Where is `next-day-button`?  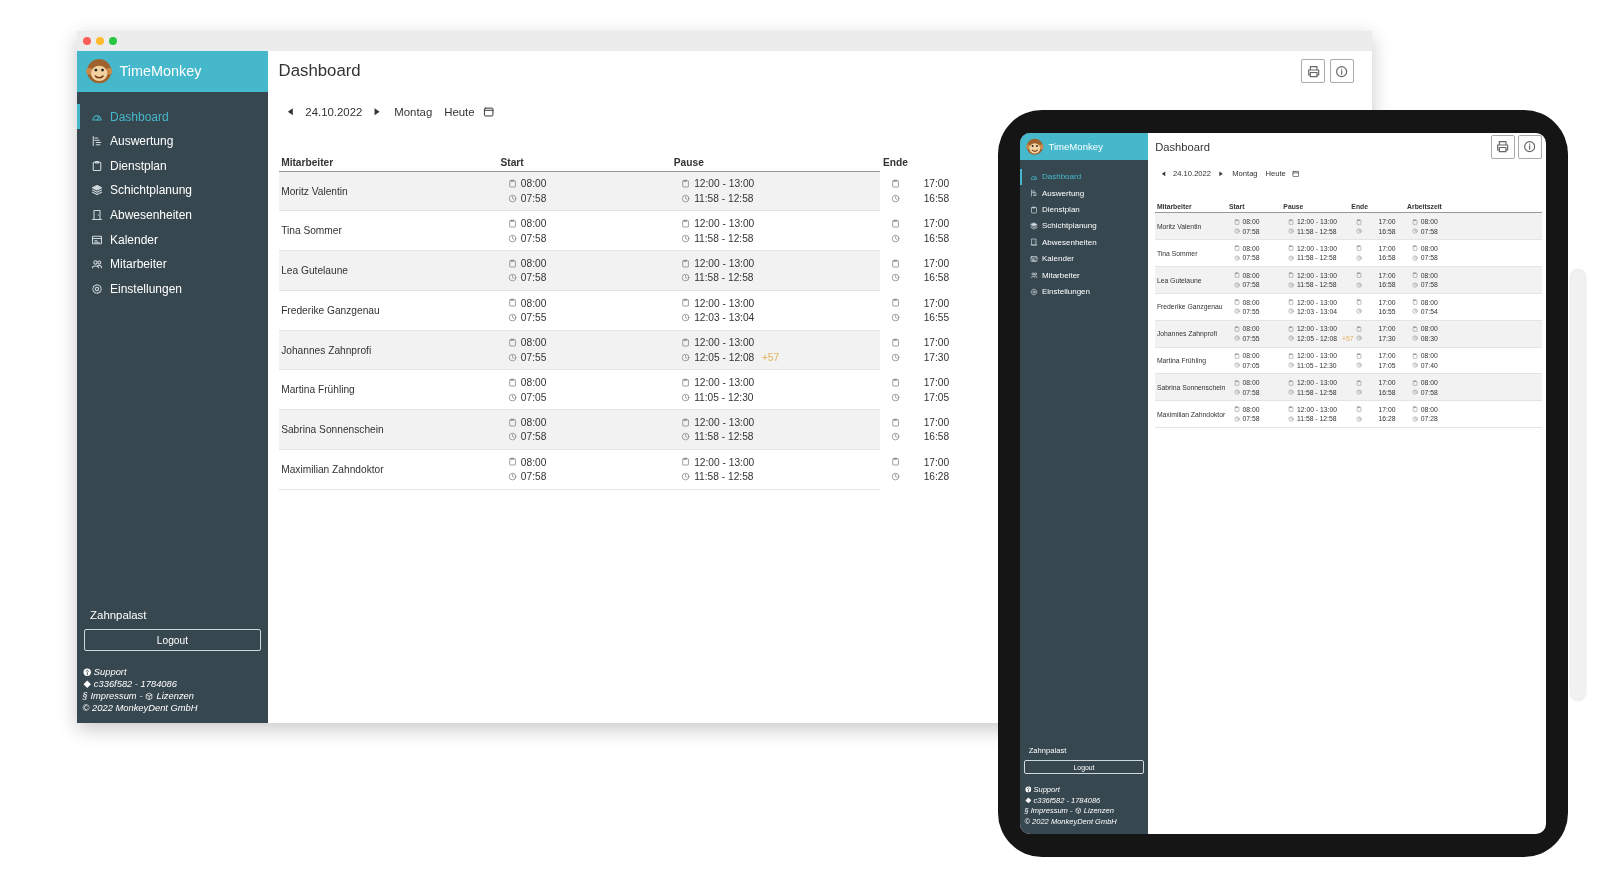
next-day-button is located at coordinates (1220, 173).